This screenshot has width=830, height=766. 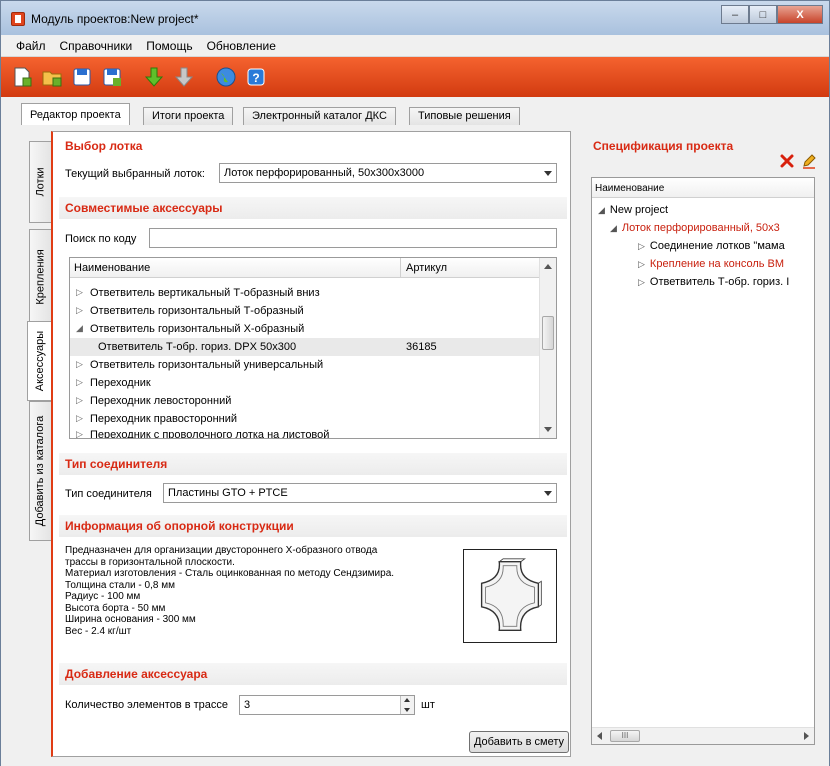 I want to click on stepper-up-icon, so click(x=407, y=700).